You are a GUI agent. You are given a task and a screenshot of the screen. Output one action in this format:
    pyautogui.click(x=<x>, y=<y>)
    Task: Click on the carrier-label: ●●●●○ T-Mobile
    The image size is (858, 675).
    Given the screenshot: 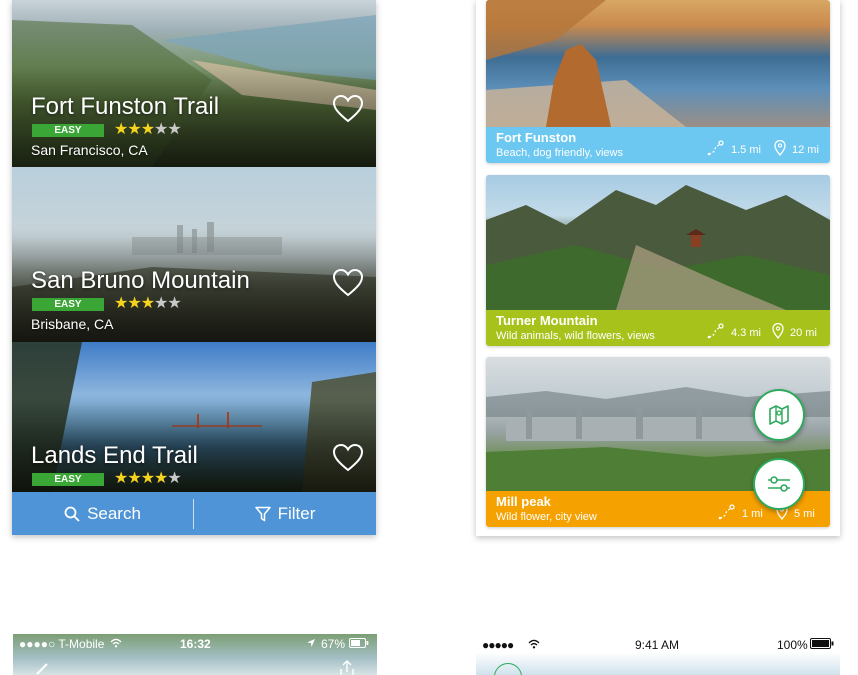 What is the action you would take?
    pyautogui.click(x=62, y=644)
    